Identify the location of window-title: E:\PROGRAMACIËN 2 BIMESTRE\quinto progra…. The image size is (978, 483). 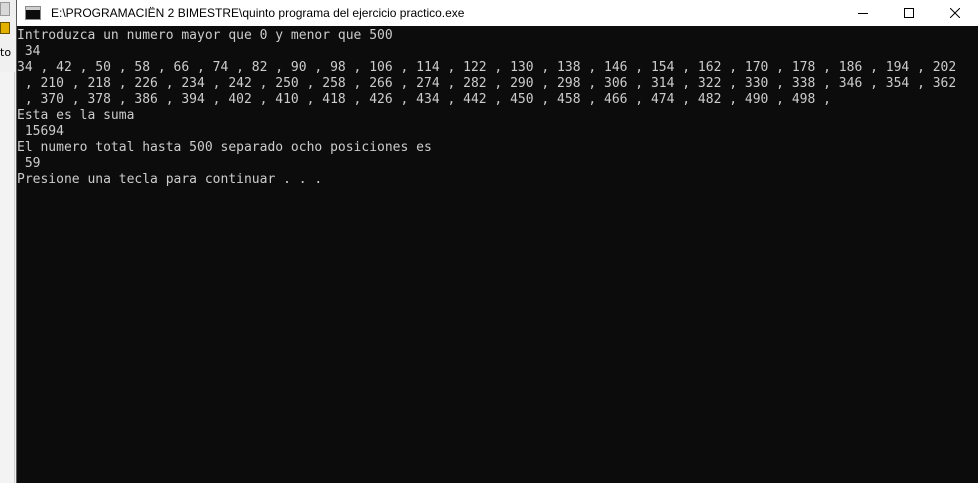
(258, 13).